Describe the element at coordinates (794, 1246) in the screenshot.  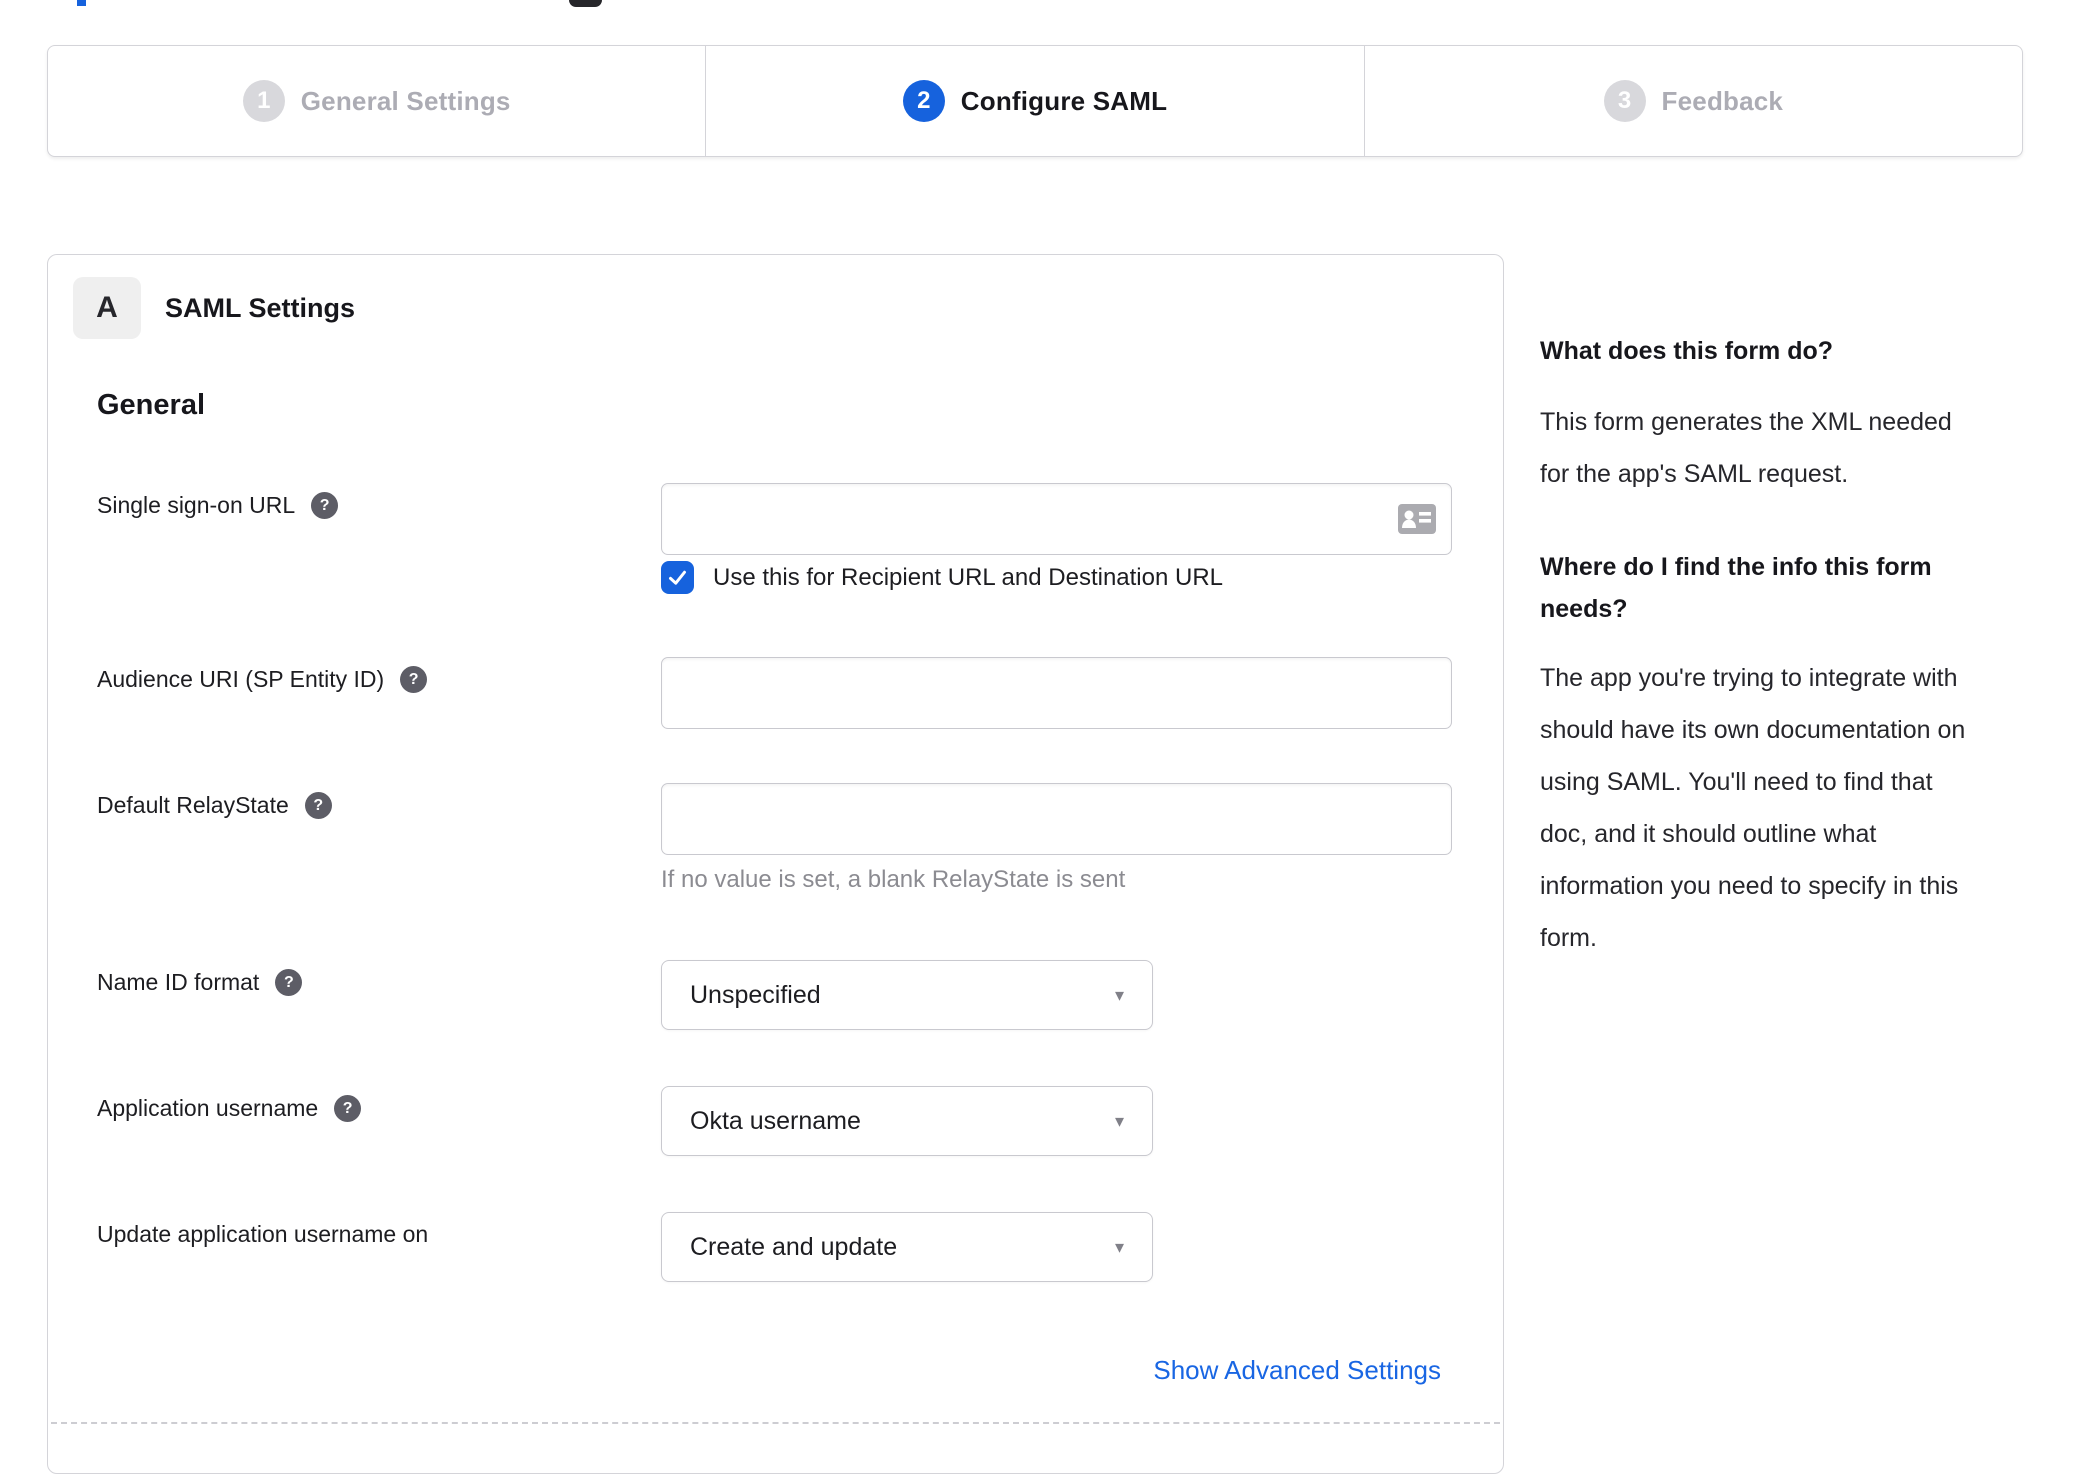
I see `update-username-selected-value: Create and update` at that location.